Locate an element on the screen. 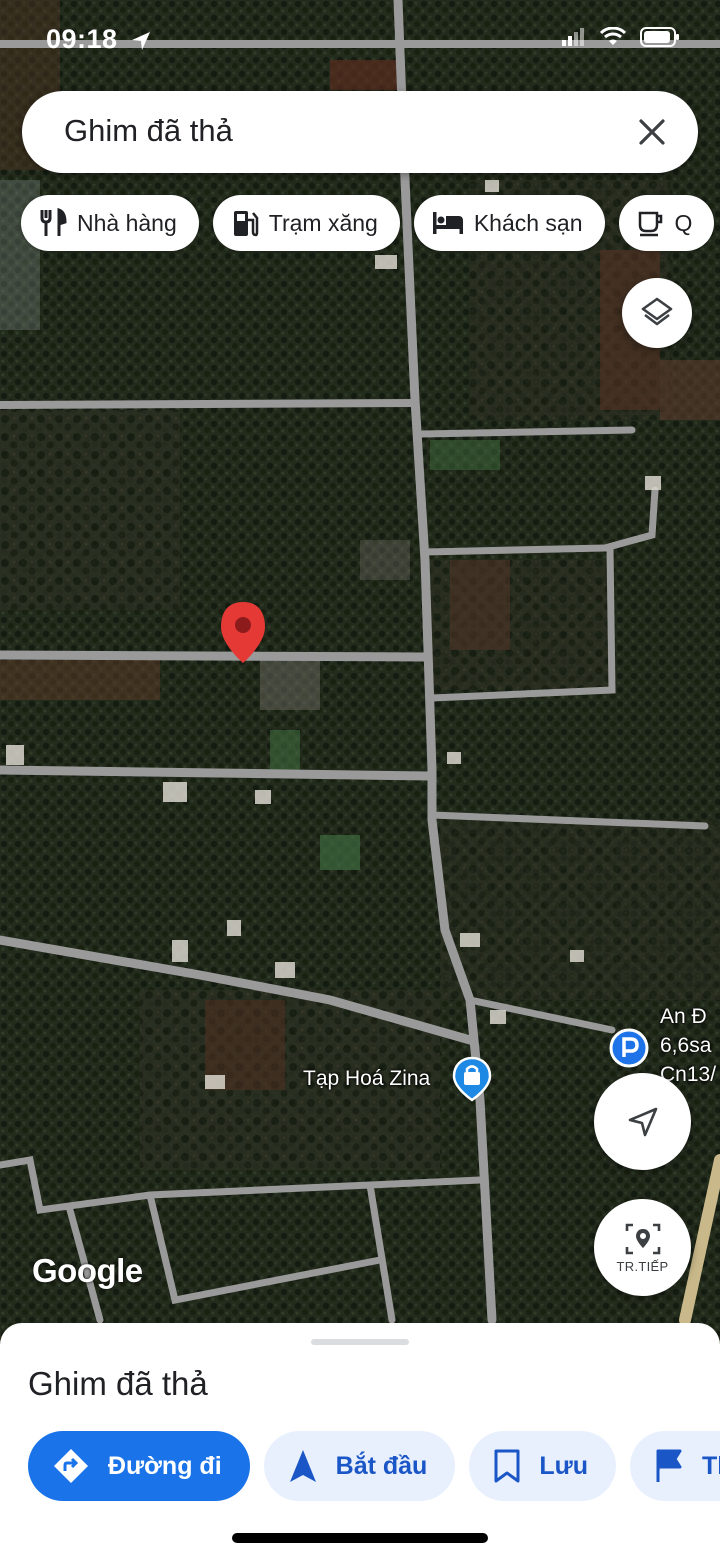 This screenshot has width=720, height=1557. navigation-arrow-outline-icon is located at coordinates (642, 1121).